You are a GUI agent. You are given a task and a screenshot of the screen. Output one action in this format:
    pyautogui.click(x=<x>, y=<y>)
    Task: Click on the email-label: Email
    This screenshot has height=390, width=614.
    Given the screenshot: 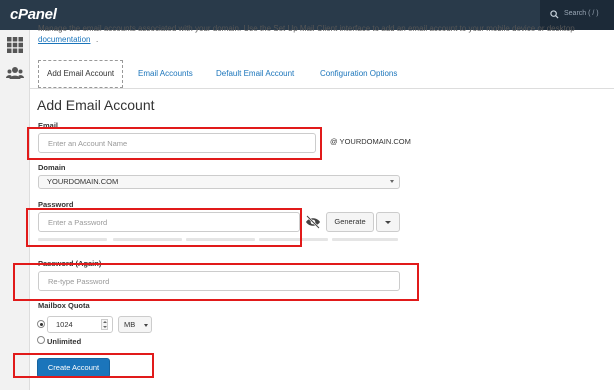 What is the action you would take?
    pyautogui.click(x=48, y=125)
    